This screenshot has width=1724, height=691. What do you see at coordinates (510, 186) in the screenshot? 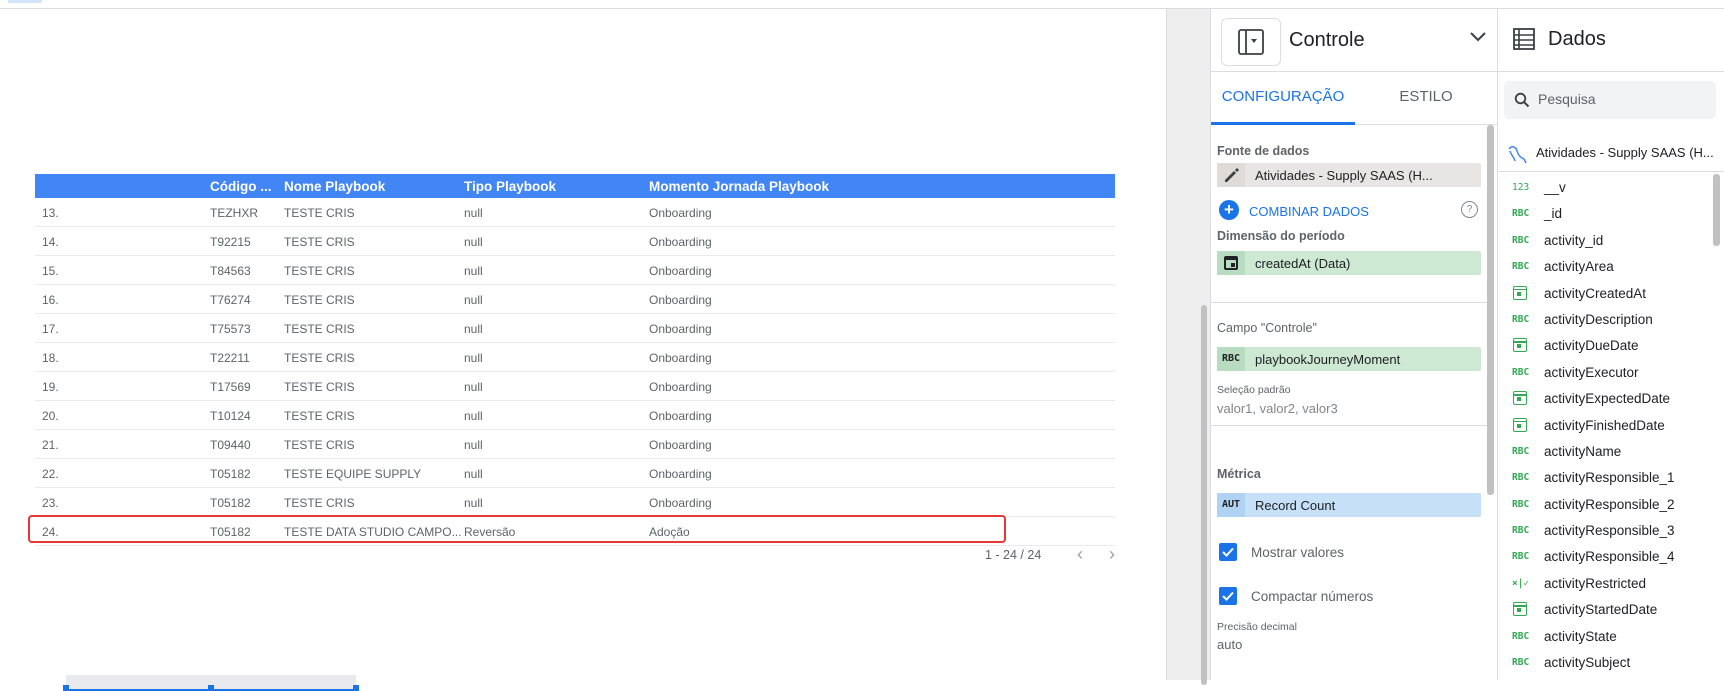
I see `col-header-tipo-playbook: Tipo Playbook` at bounding box center [510, 186].